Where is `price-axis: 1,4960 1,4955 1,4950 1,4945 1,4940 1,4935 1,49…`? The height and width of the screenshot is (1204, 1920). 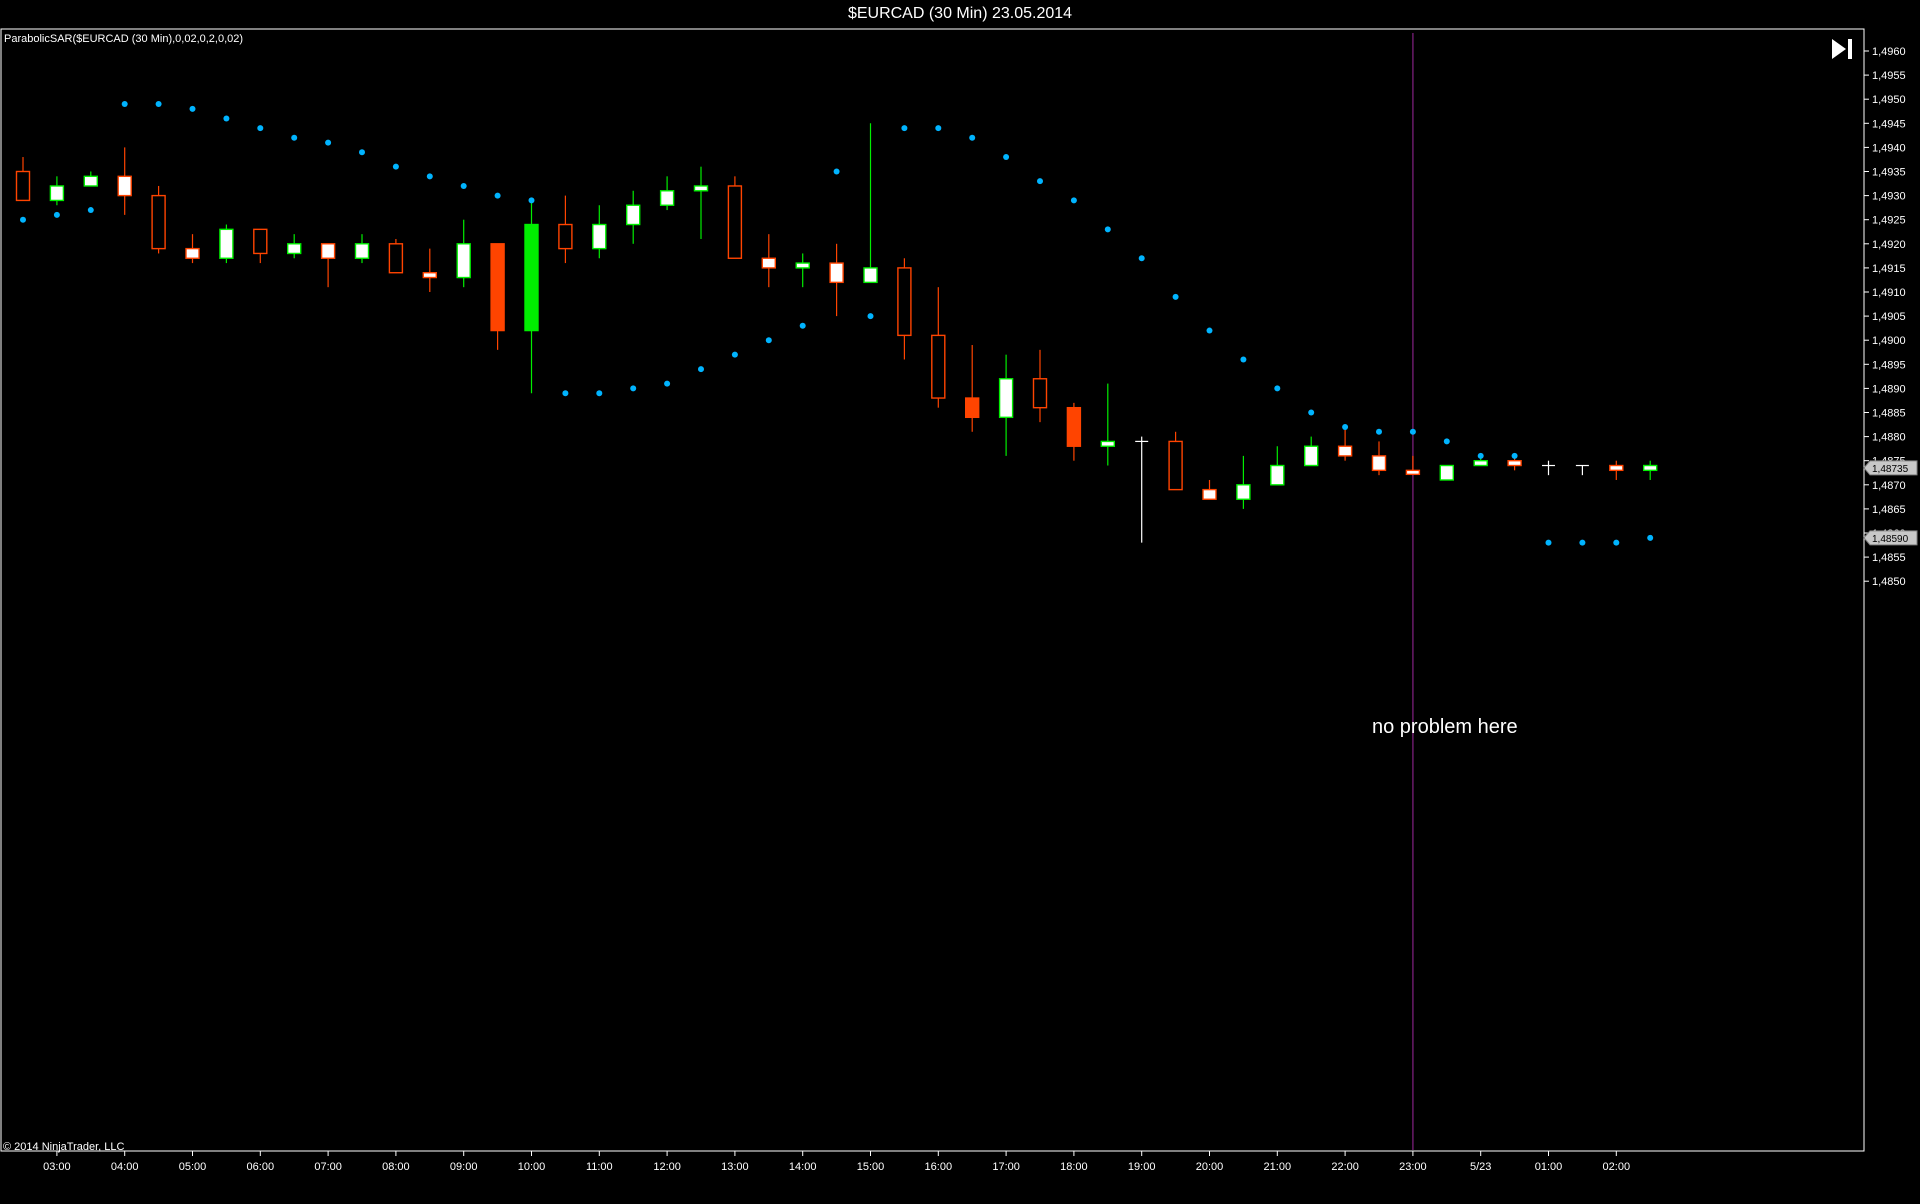 price-axis: 1,4960 1,4955 1,4950 1,4945 1,4940 1,4935 1,49… is located at coordinates (1885, 317).